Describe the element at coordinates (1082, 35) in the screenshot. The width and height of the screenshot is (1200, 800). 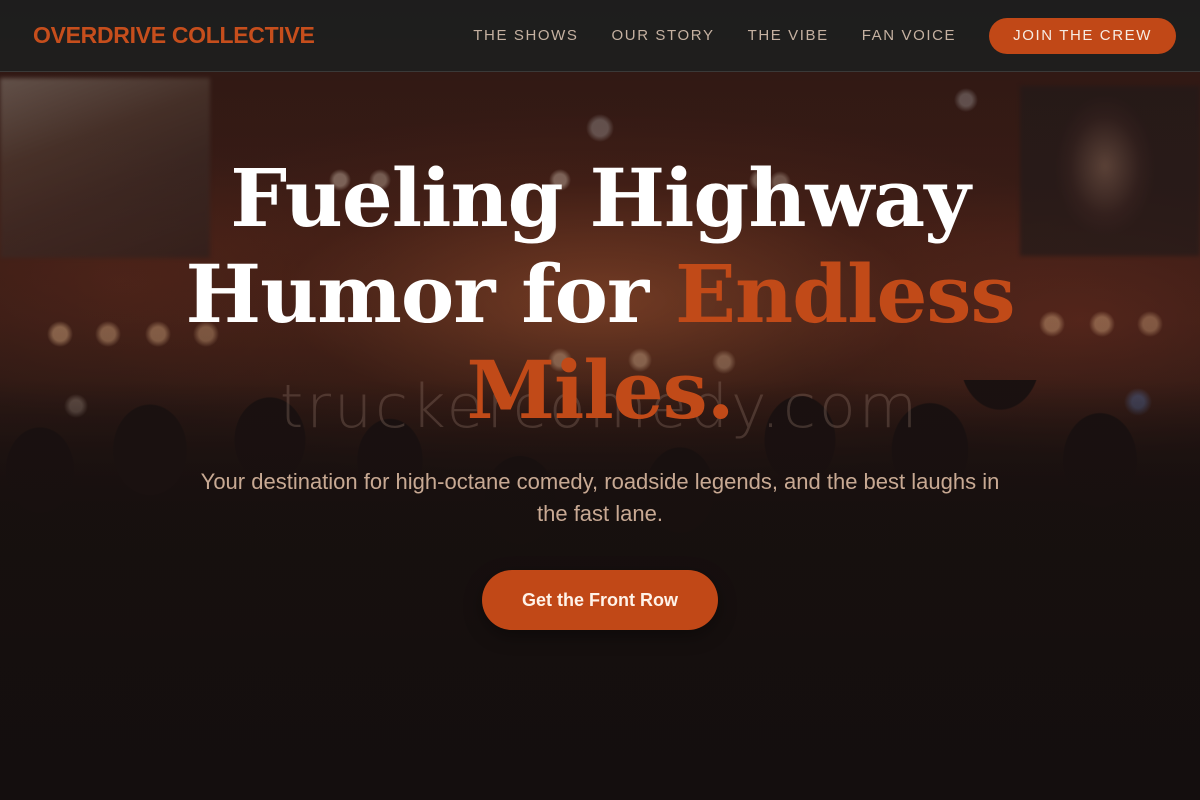
I see `join-the-crew-button: JOIN THE CREW` at that location.